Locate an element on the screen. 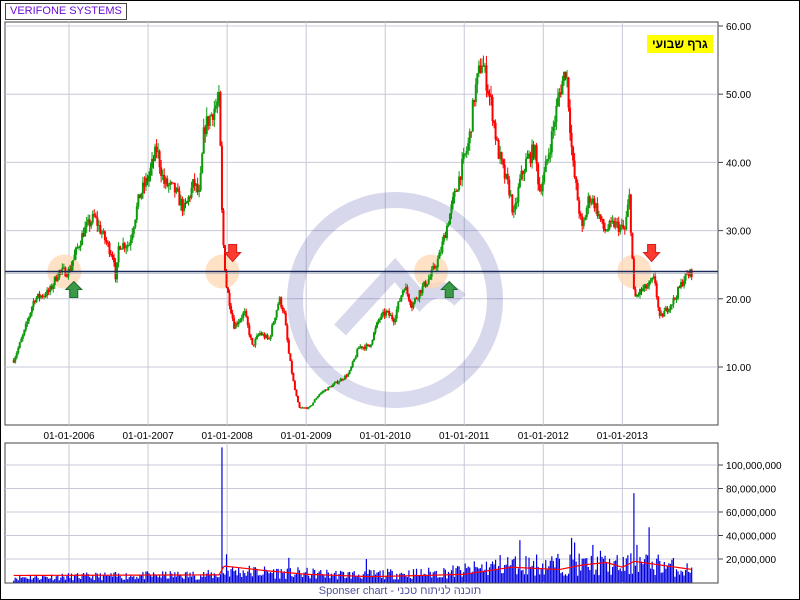 The width and height of the screenshot is (800, 600). x-tick-label: 01-01-2006 is located at coordinates (69, 436).